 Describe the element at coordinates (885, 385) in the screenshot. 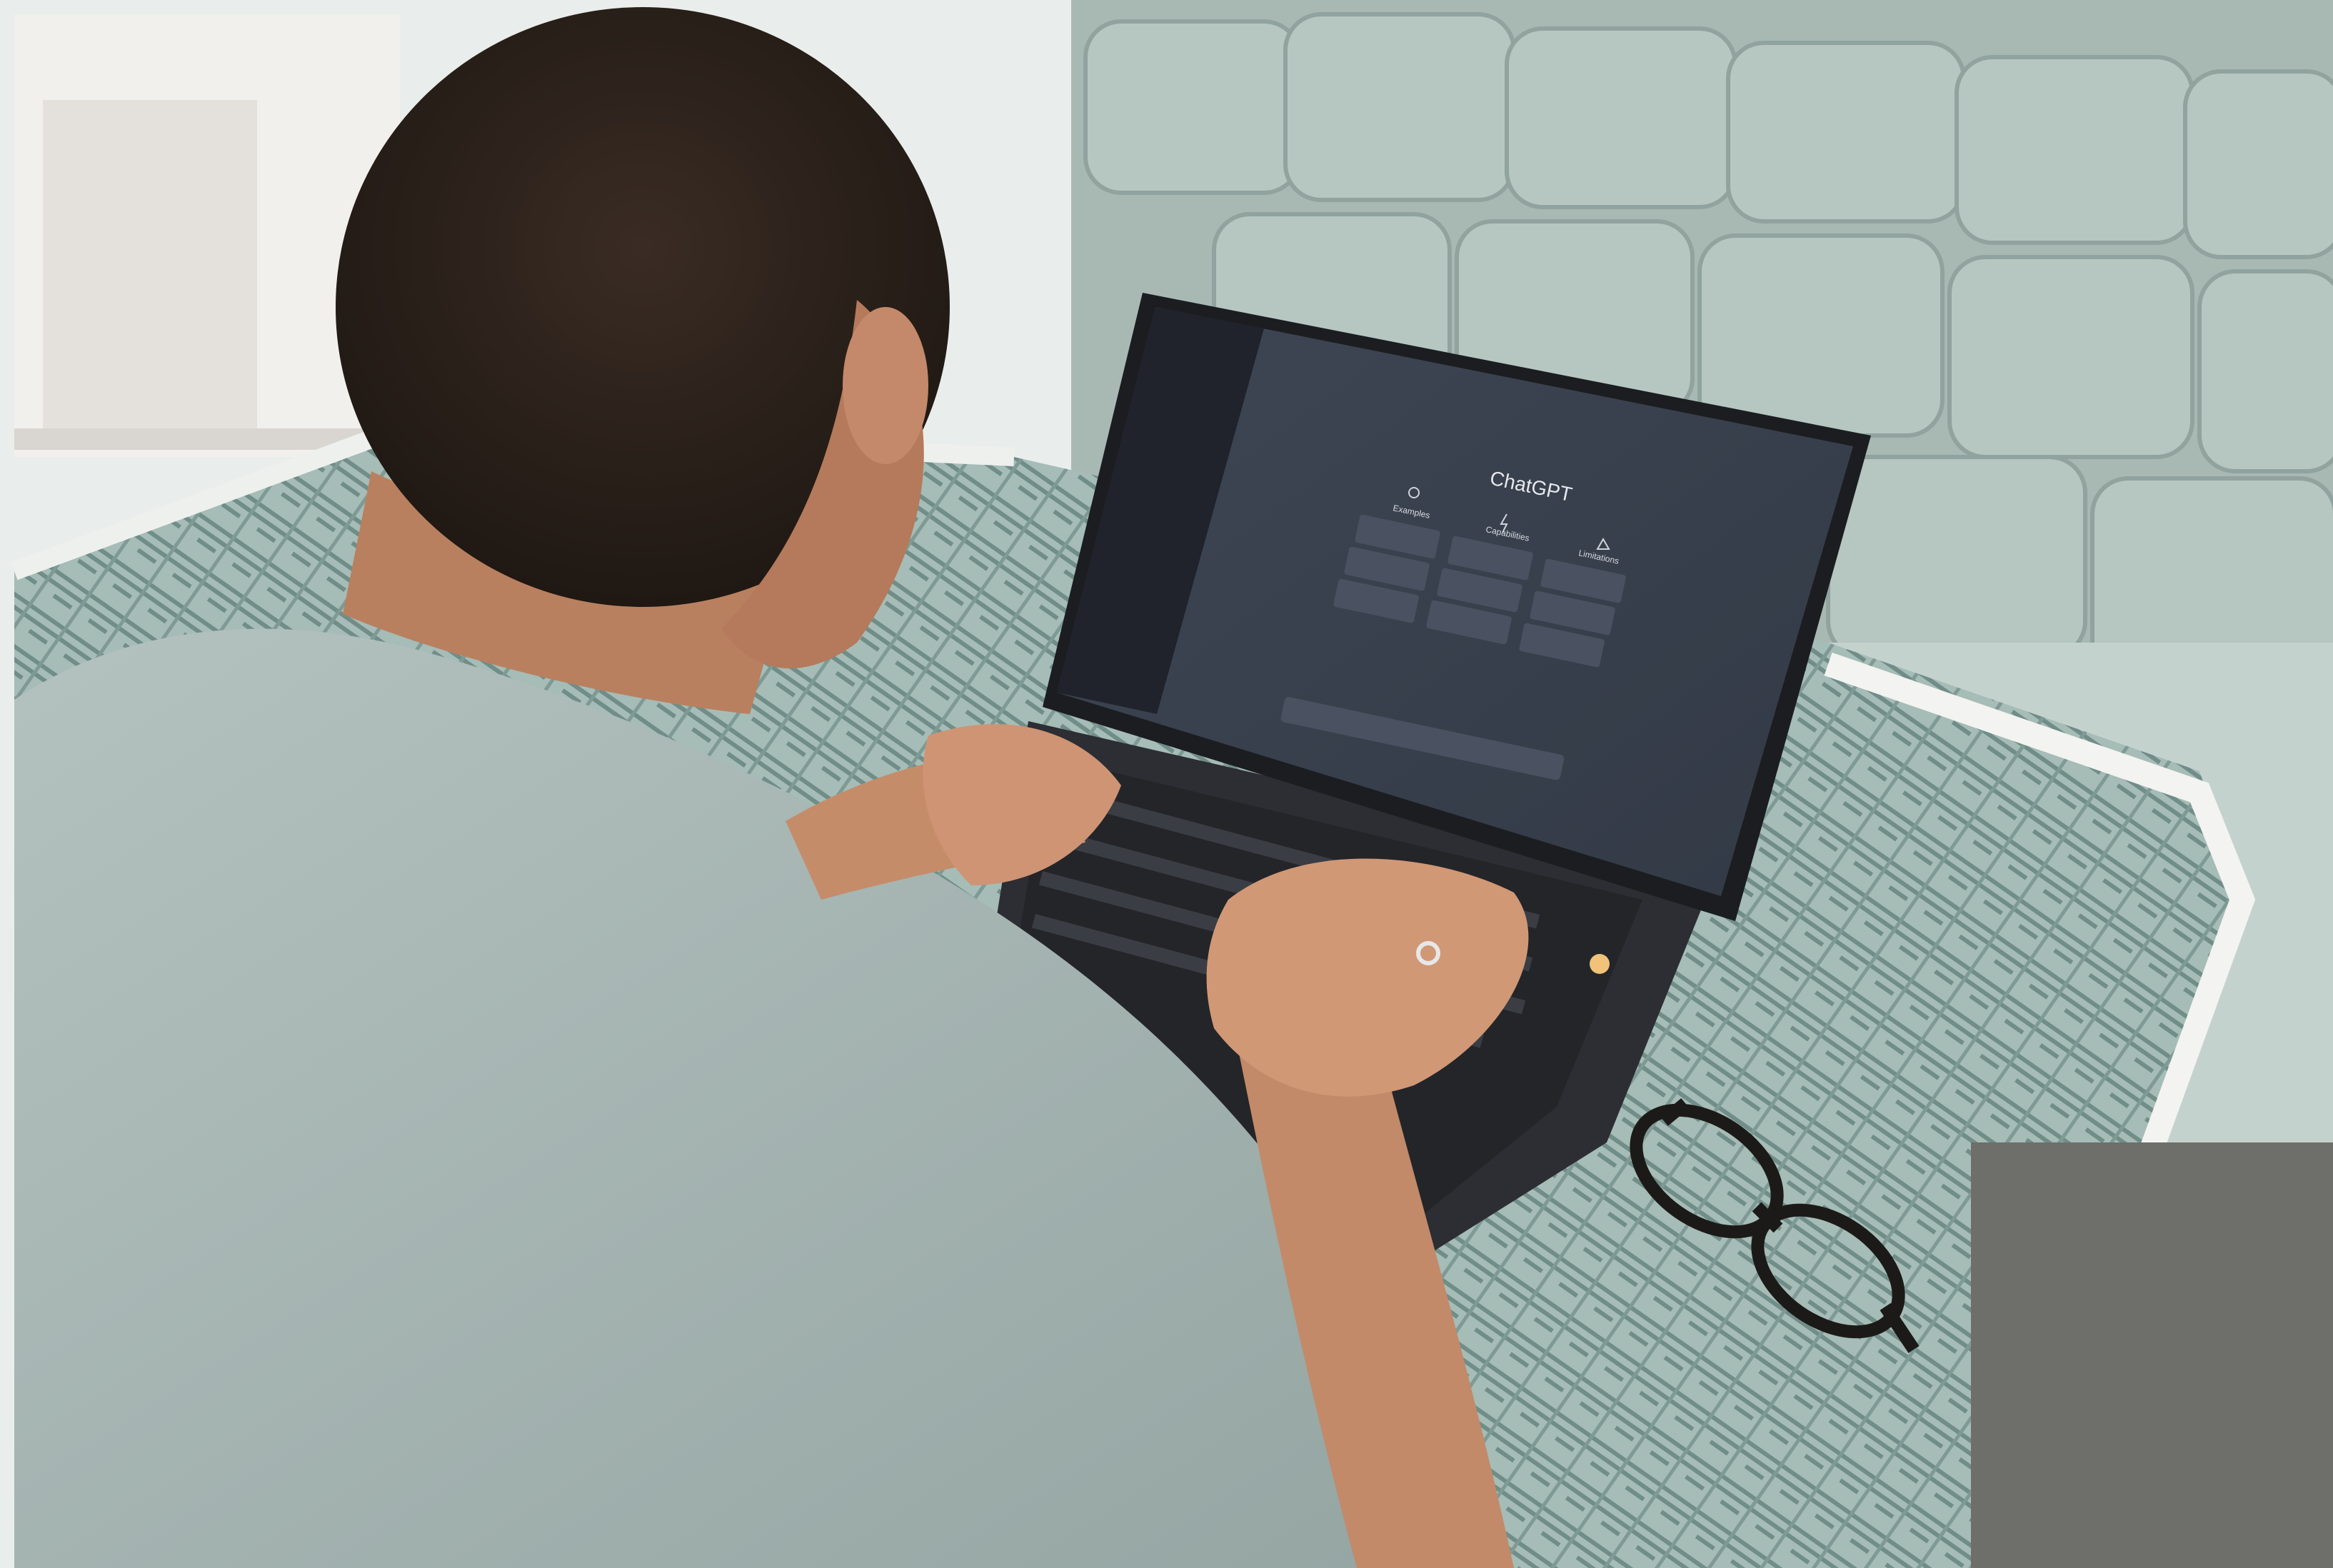

I see `ear` at that location.